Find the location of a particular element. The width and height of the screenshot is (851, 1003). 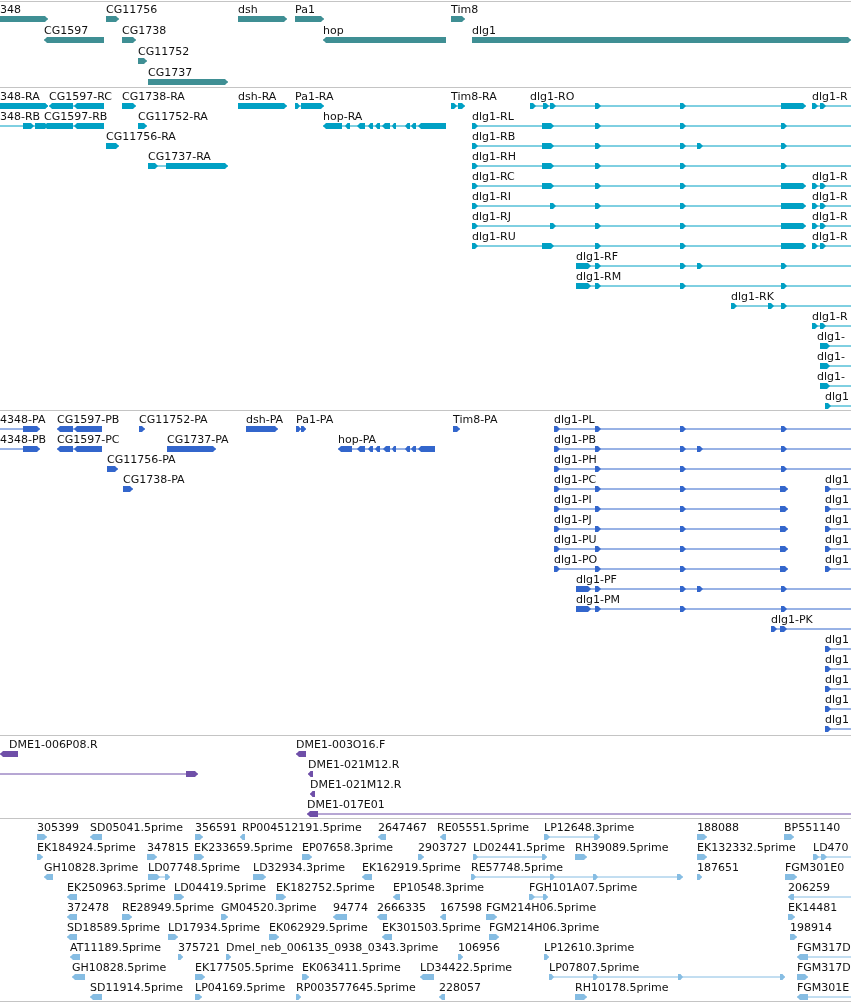

est-label: LD470 is located at coordinates (831, 847).